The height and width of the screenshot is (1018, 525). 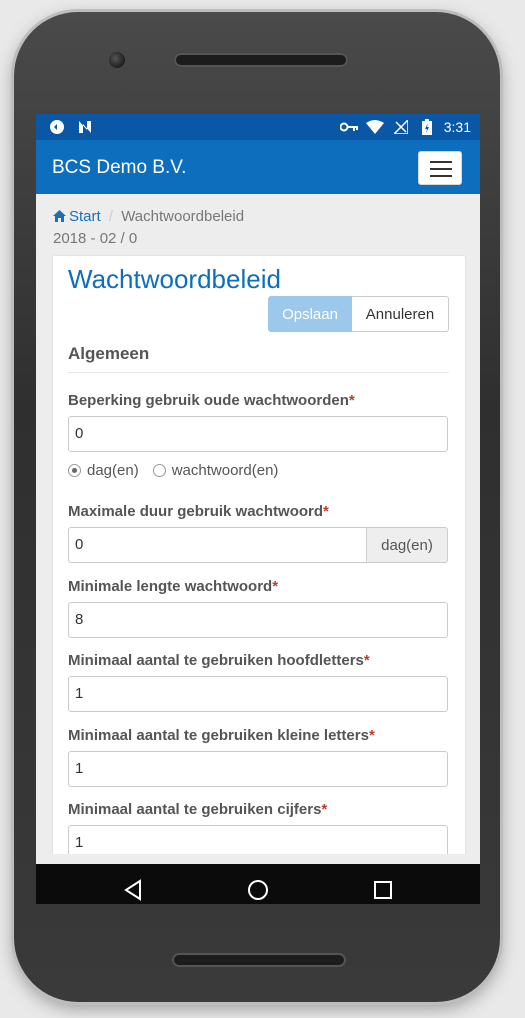 What do you see at coordinates (258, 839) in the screenshot?
I see `min-digits-input: 1` at bounding box center [258, 839].